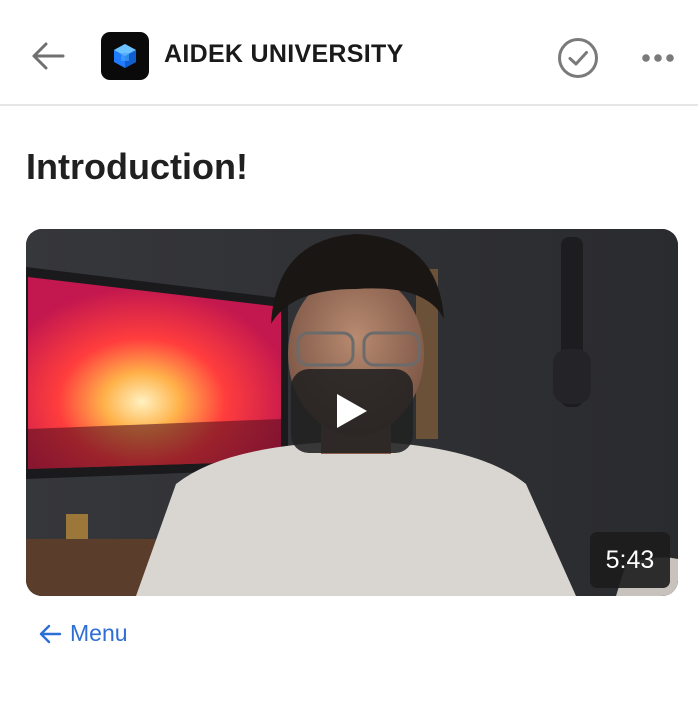  I want to click on lesson-title: Introduction!, so click(137, 166).